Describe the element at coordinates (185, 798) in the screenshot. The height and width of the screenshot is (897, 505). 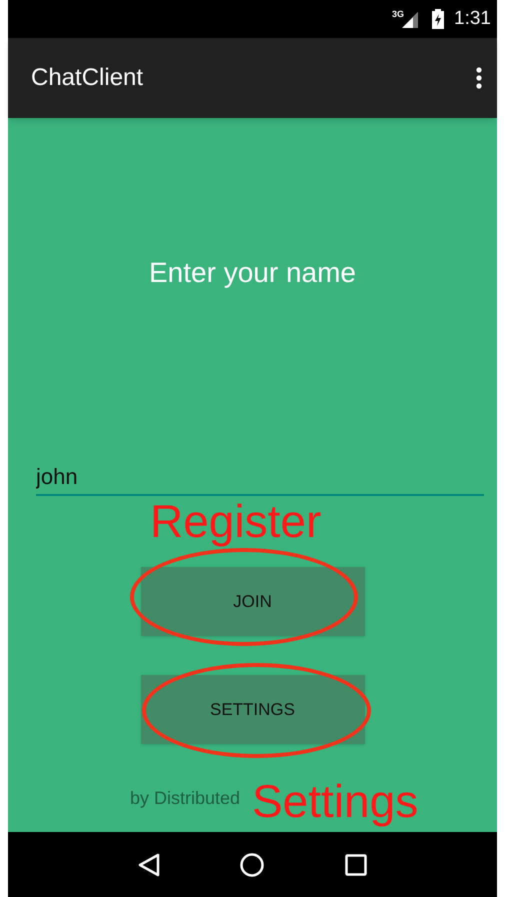
I see `footer-credit: by Distributed` at that location.